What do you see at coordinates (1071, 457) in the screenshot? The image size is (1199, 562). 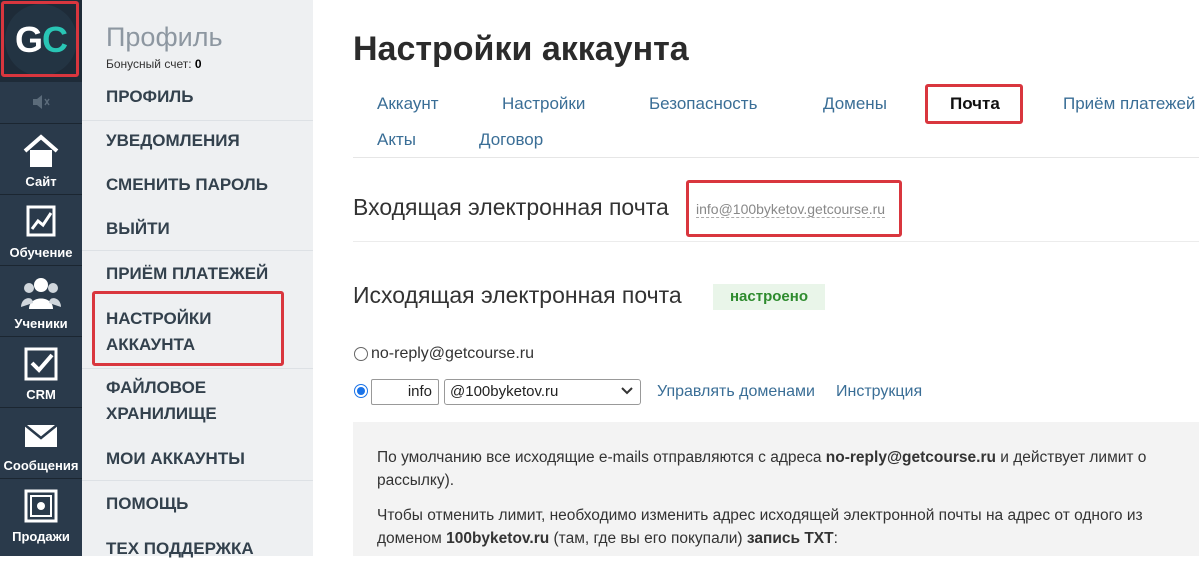 I see `info-text: и действует лимит о` at bounding box center [1071, 457].